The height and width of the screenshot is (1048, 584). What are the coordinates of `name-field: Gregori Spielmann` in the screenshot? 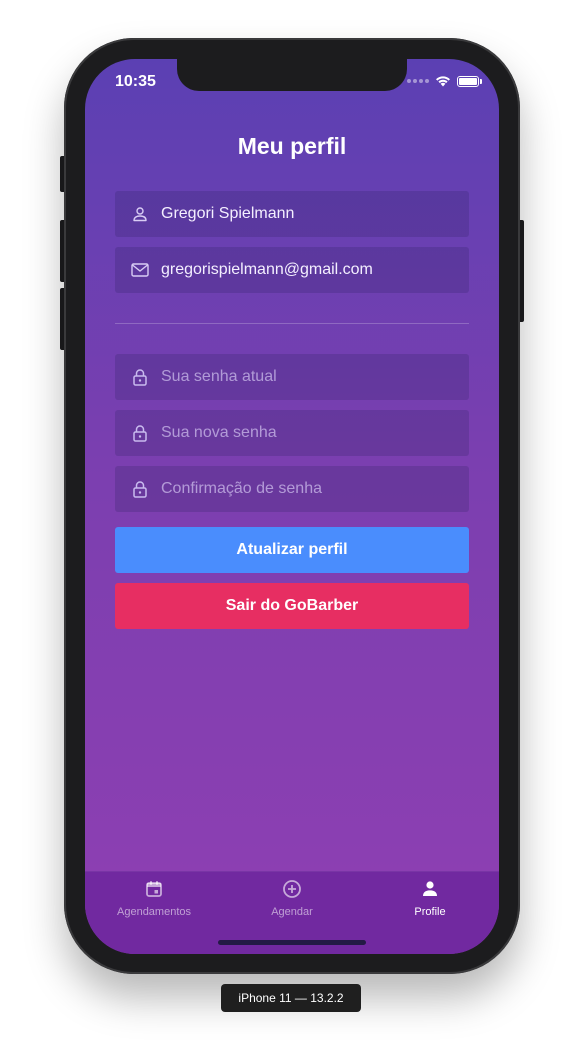 It's located at (292, 214).